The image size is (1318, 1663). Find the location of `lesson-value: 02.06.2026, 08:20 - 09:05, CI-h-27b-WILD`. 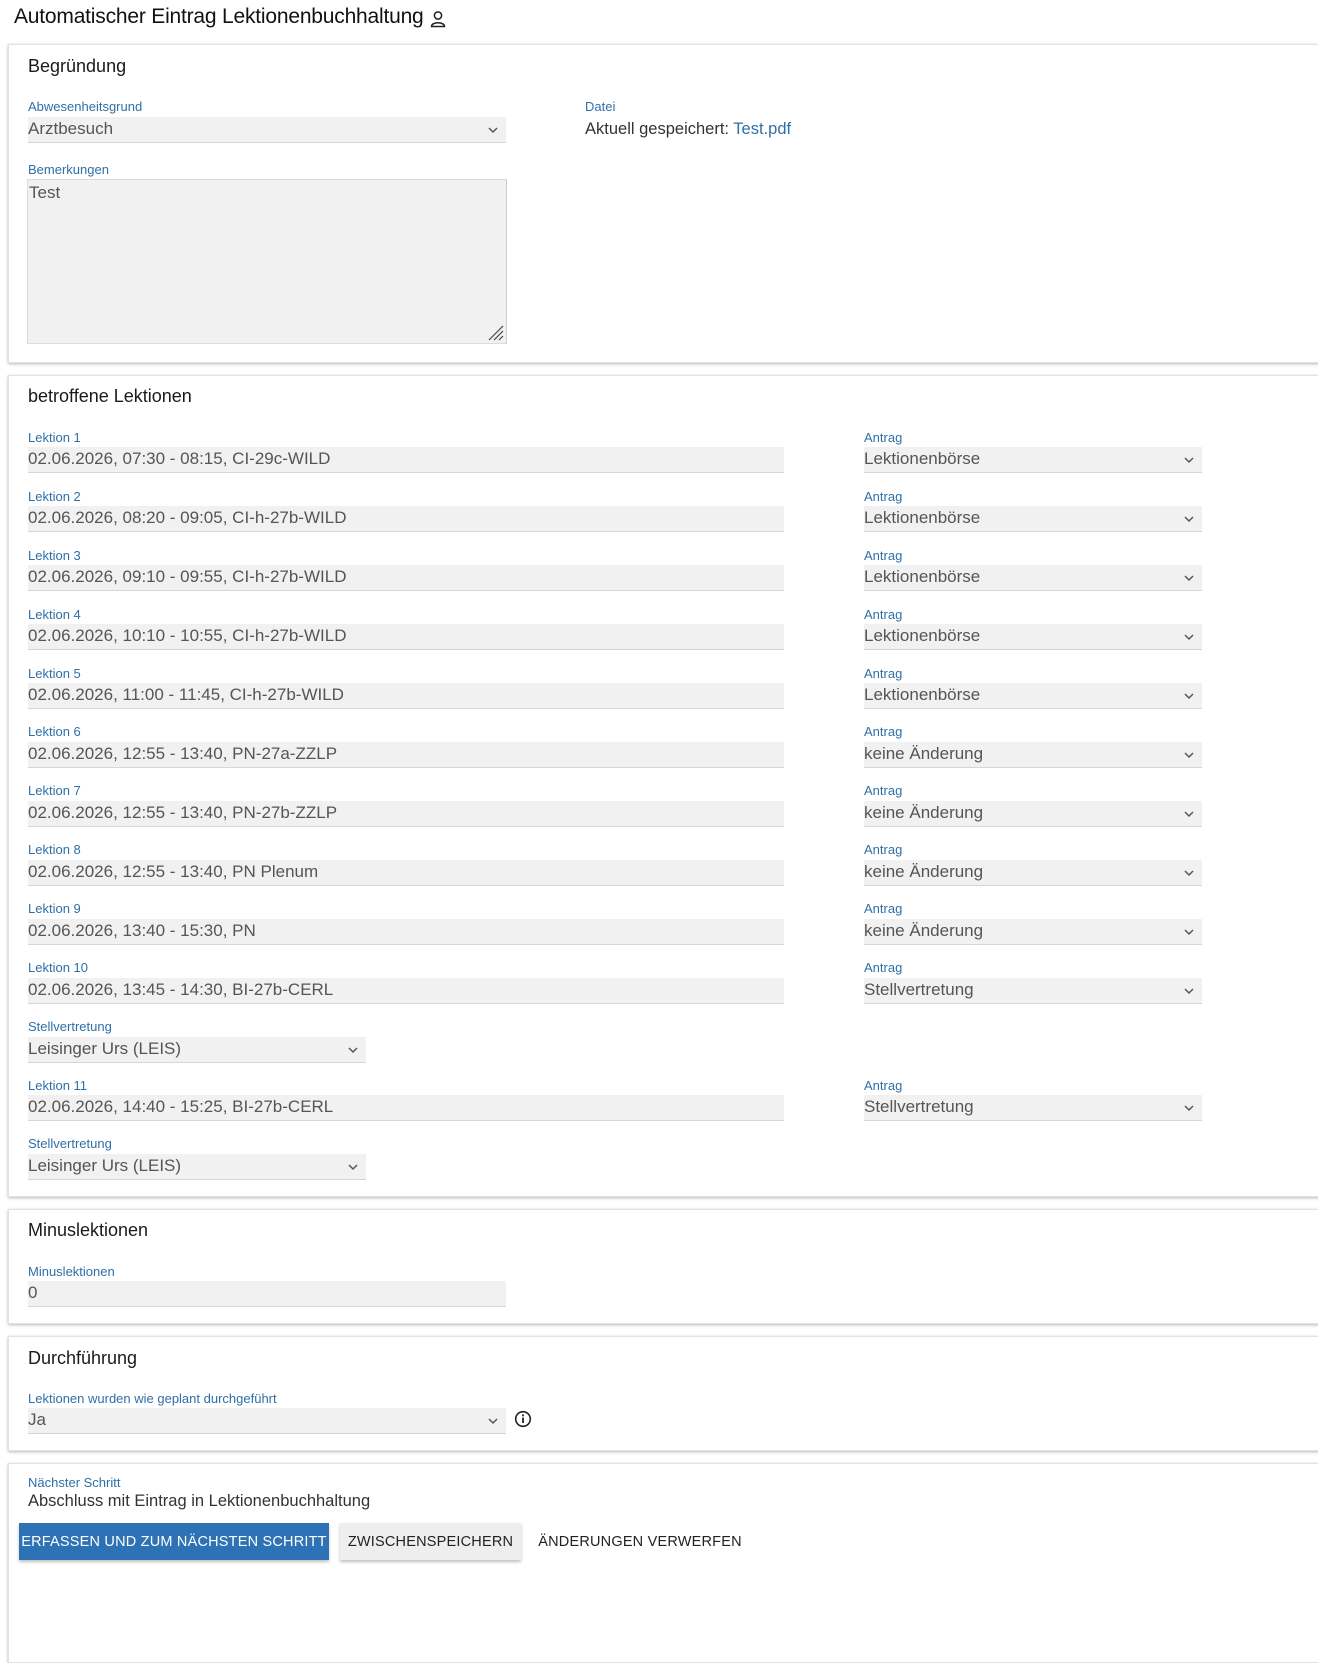

lesson-value: 02.06.2026, 08:20 - 09:05, CI-h-27b-WILD is located at coordinates (187, 517).